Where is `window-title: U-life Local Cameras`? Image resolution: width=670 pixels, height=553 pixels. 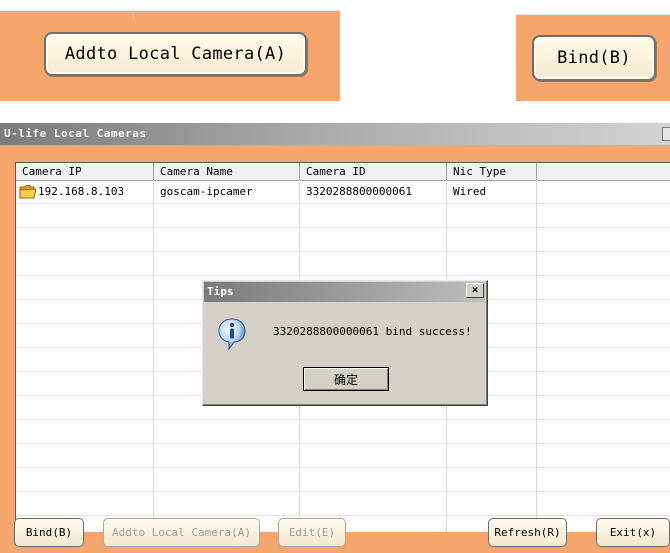 window-title: U-life Local Cameras is located at coordinates (75, 133).